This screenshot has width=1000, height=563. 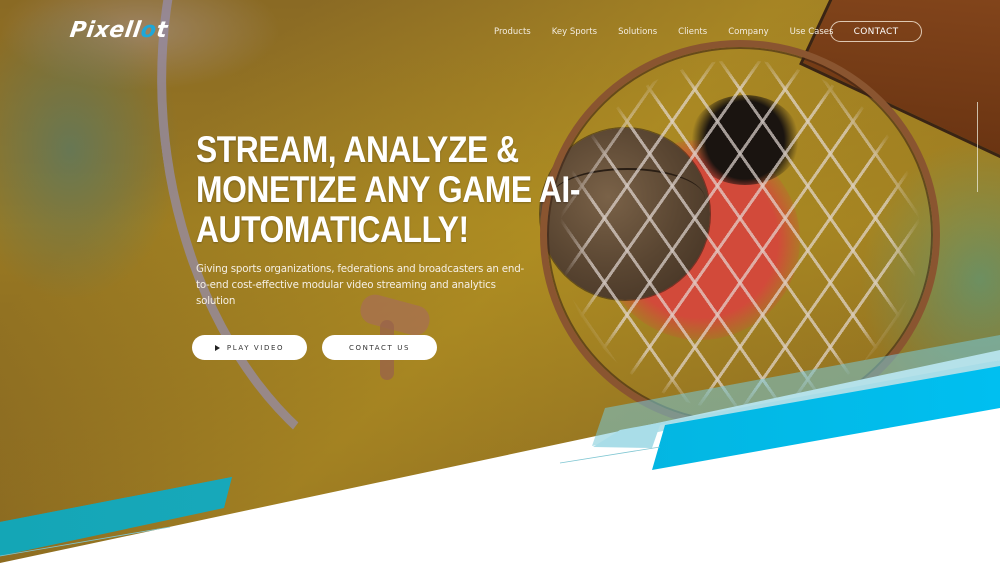 What do you see at coordinates (255, 347) in the screenshot?
I see `play-video-label: PLAY VIDEO` at bounding box center [255, 347].